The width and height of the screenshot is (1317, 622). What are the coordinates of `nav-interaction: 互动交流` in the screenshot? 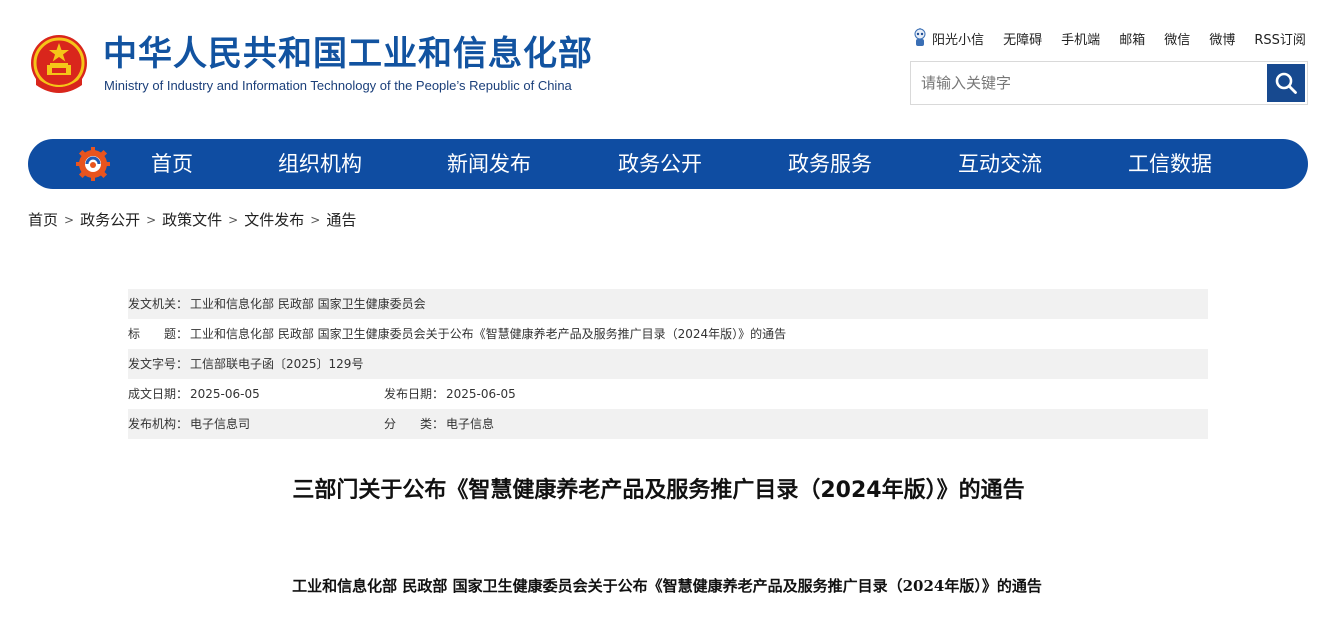 It's located at (1000, 164).